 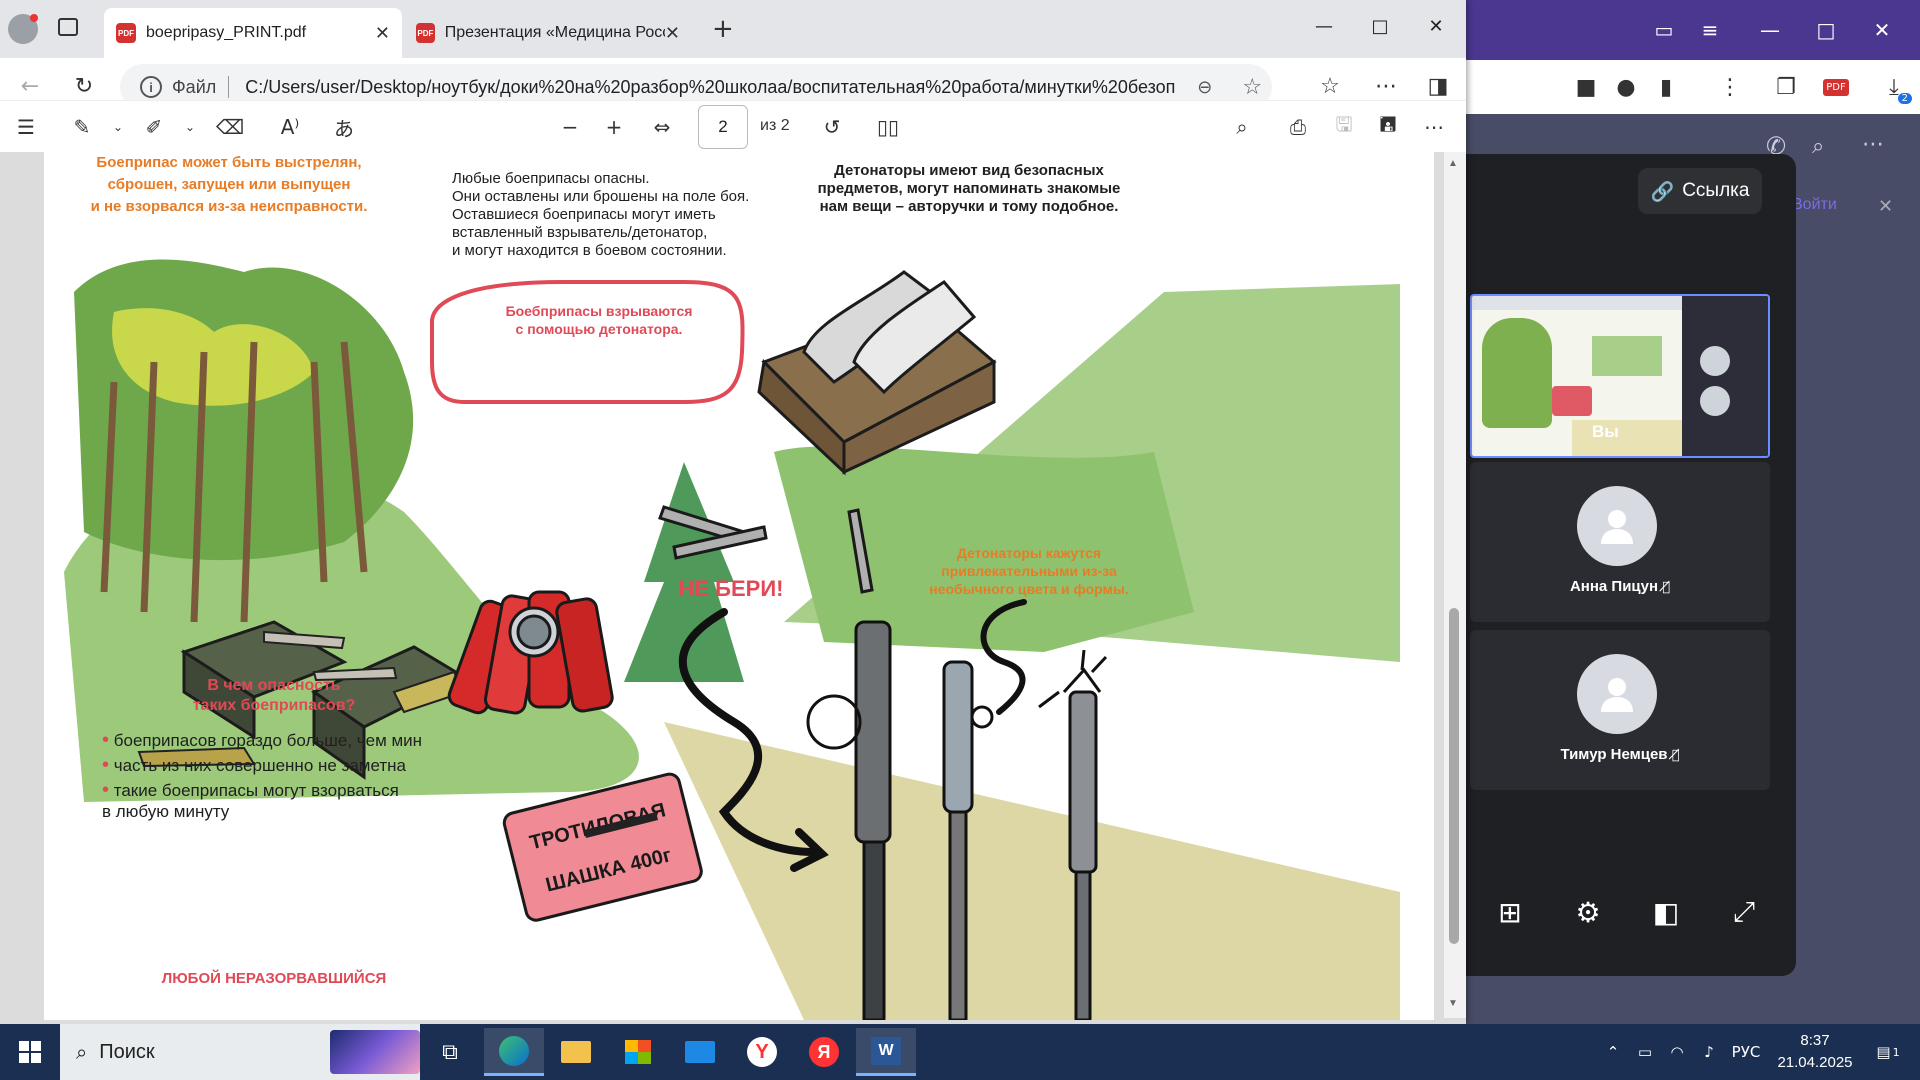 What do you see at coordinates (1586, 87) in the screenshot?
I see `camera-icon: ■` at bounding box center [1586, 87].